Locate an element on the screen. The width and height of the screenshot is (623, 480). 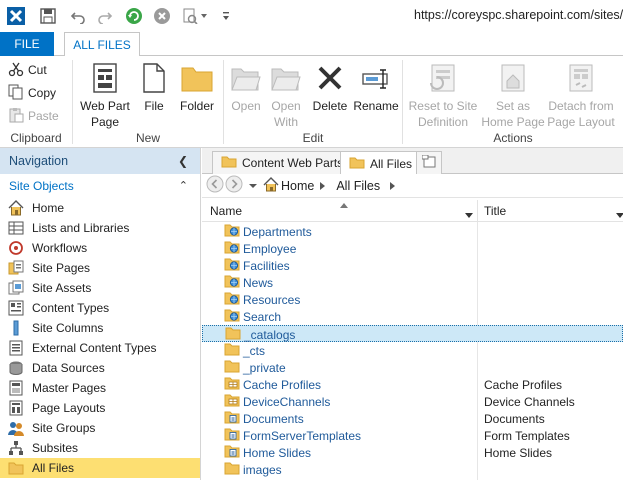
new-tab-button is located at coordinates (429, 162).